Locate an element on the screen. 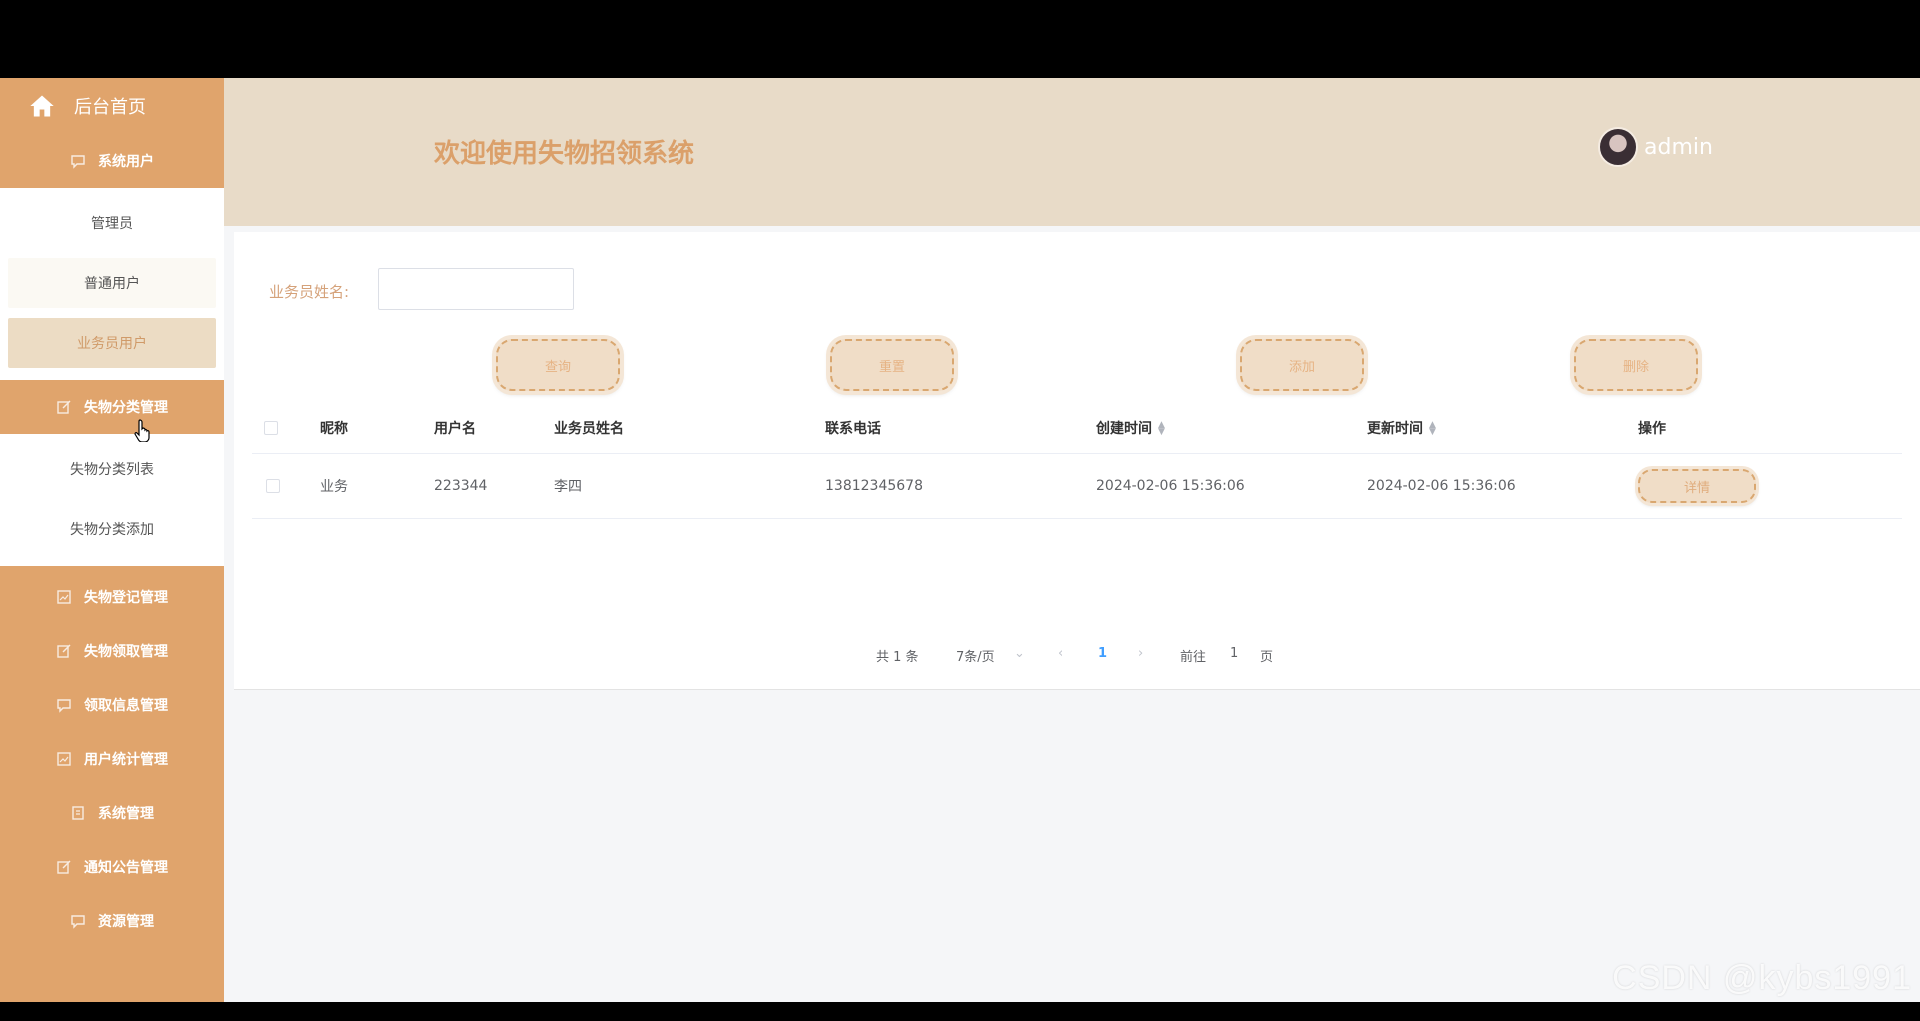 The height and width of the screenshot is (1021, 1920). cell-phone: 13812345678 is located at coordinates (874, 486).